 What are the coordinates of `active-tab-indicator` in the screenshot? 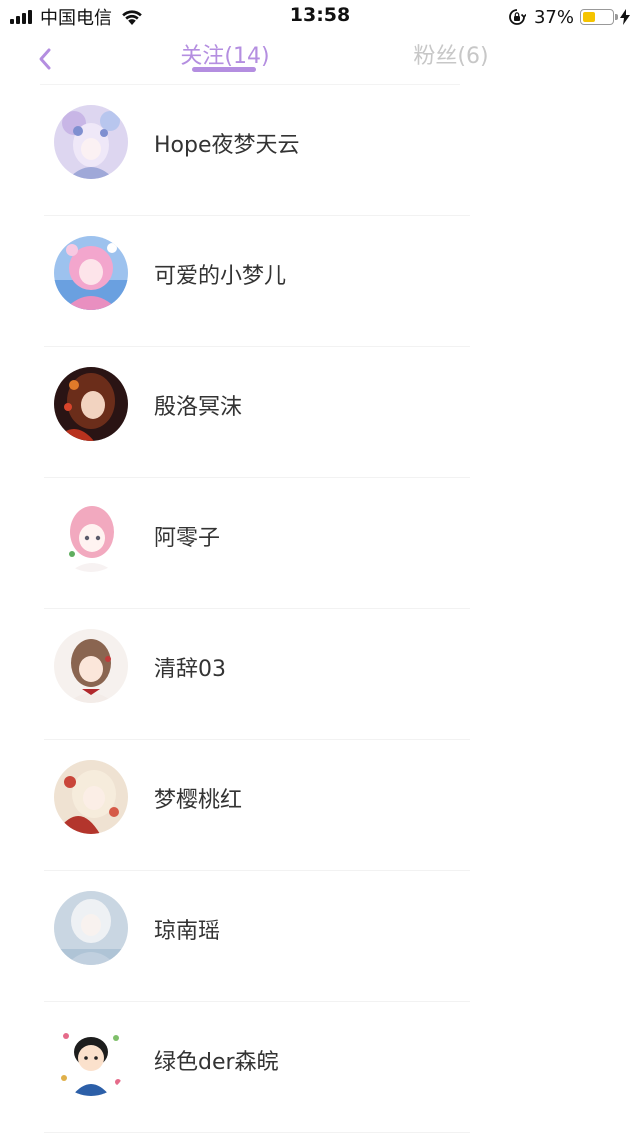 It's located at (224, 69).